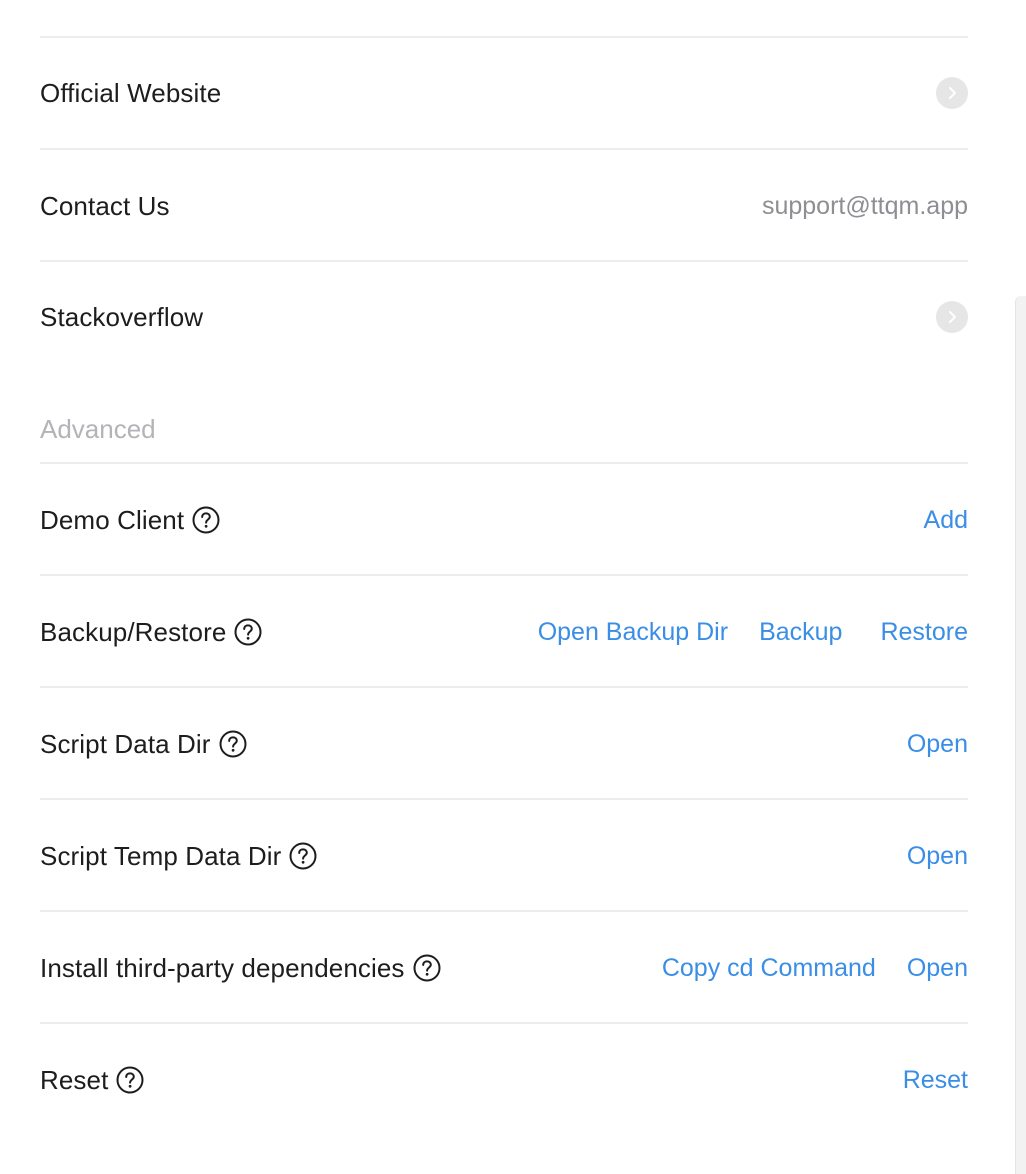  Describe the element at coordinates (122, 317) in the screenshot. I see `stackoverflow-label: Stackoverflow` at that location.